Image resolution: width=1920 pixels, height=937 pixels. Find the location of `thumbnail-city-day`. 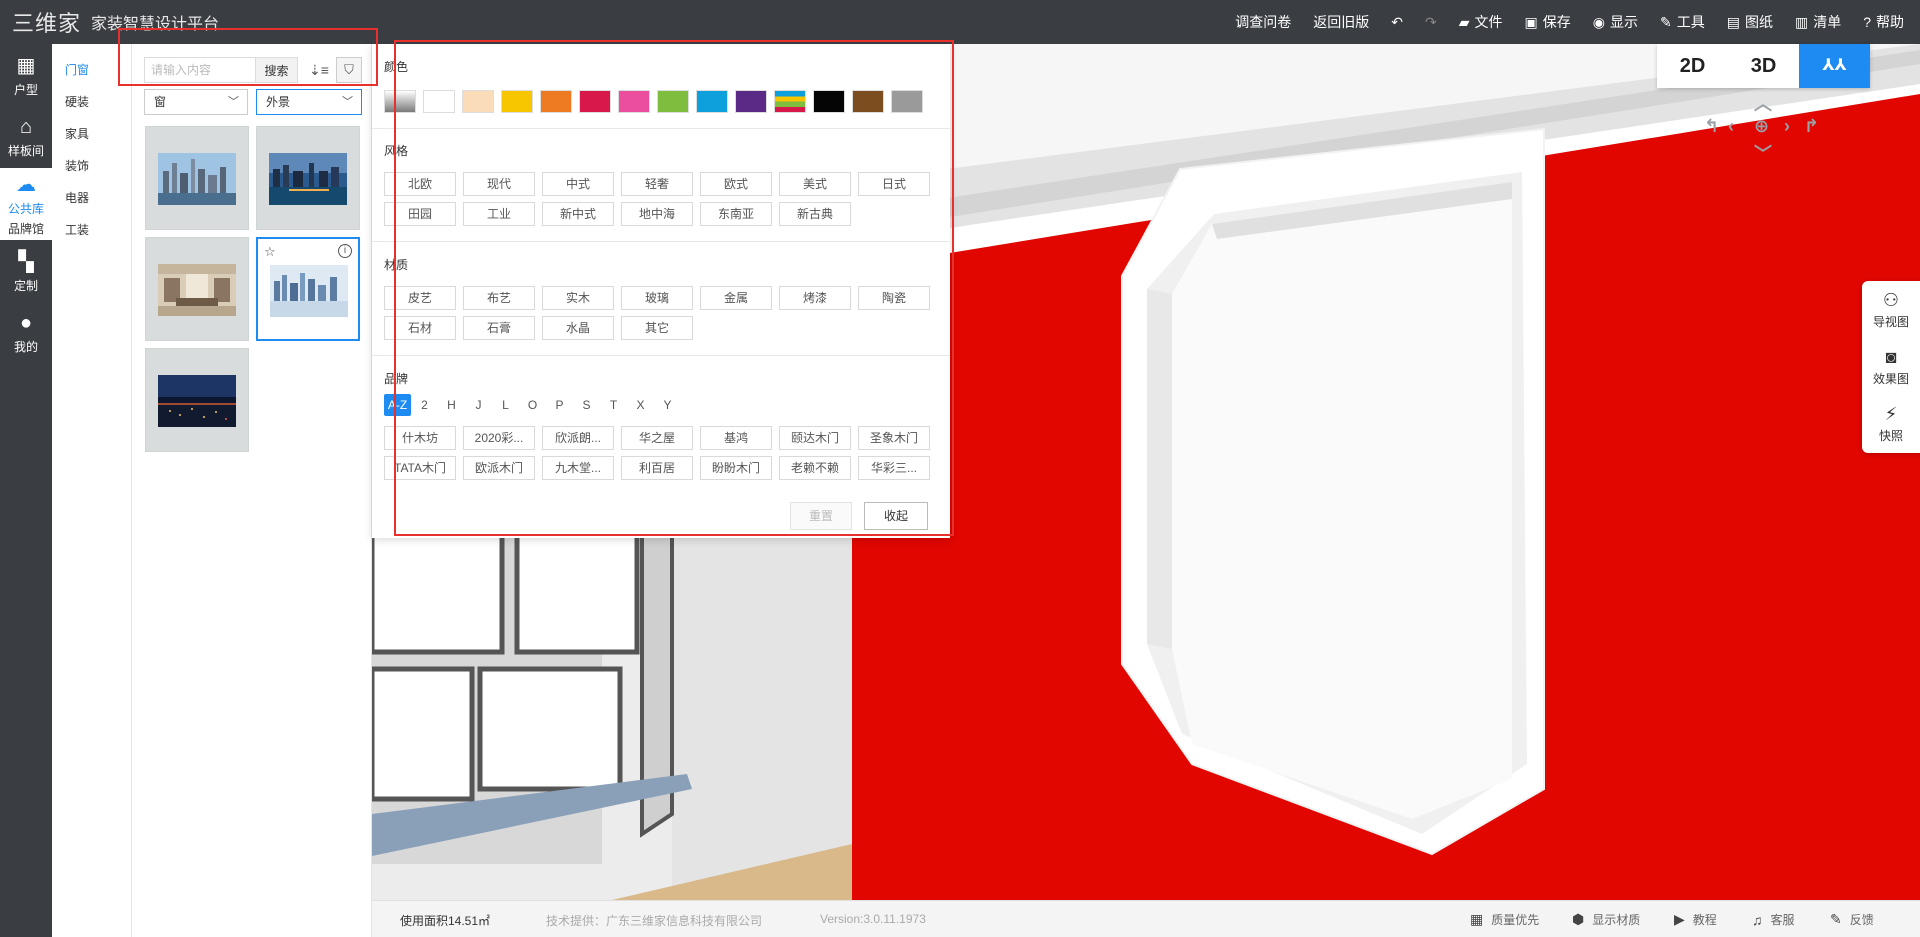

thumbnail-city-day is located at coordinates (197, 178).